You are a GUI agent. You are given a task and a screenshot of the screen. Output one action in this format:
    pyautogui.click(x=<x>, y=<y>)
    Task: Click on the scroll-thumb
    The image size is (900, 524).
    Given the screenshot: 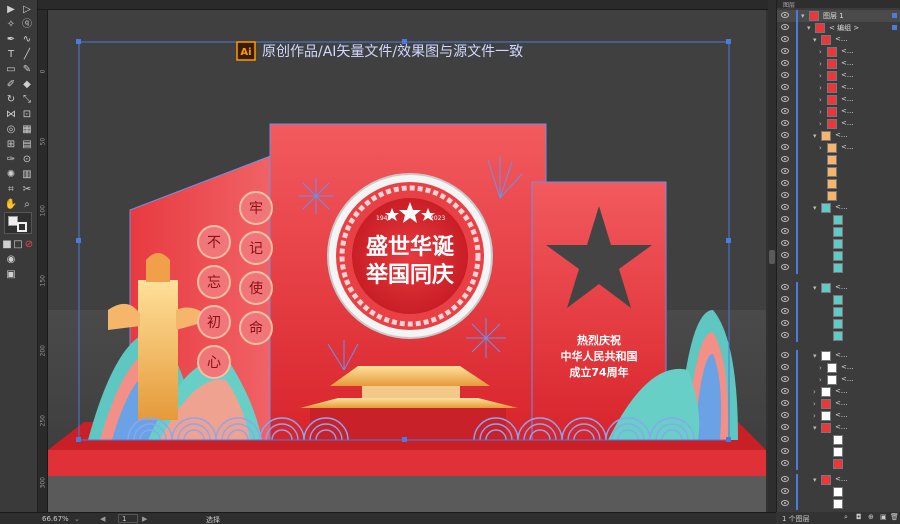 What is the action you would take?
    pyautogui.click(x=772, y=257)
    